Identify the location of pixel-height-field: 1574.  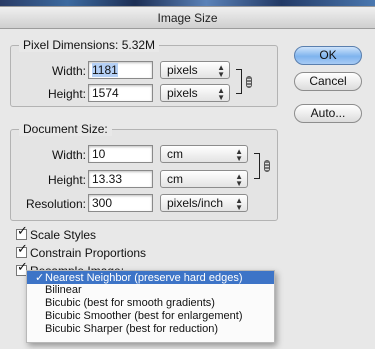
(120, 93).